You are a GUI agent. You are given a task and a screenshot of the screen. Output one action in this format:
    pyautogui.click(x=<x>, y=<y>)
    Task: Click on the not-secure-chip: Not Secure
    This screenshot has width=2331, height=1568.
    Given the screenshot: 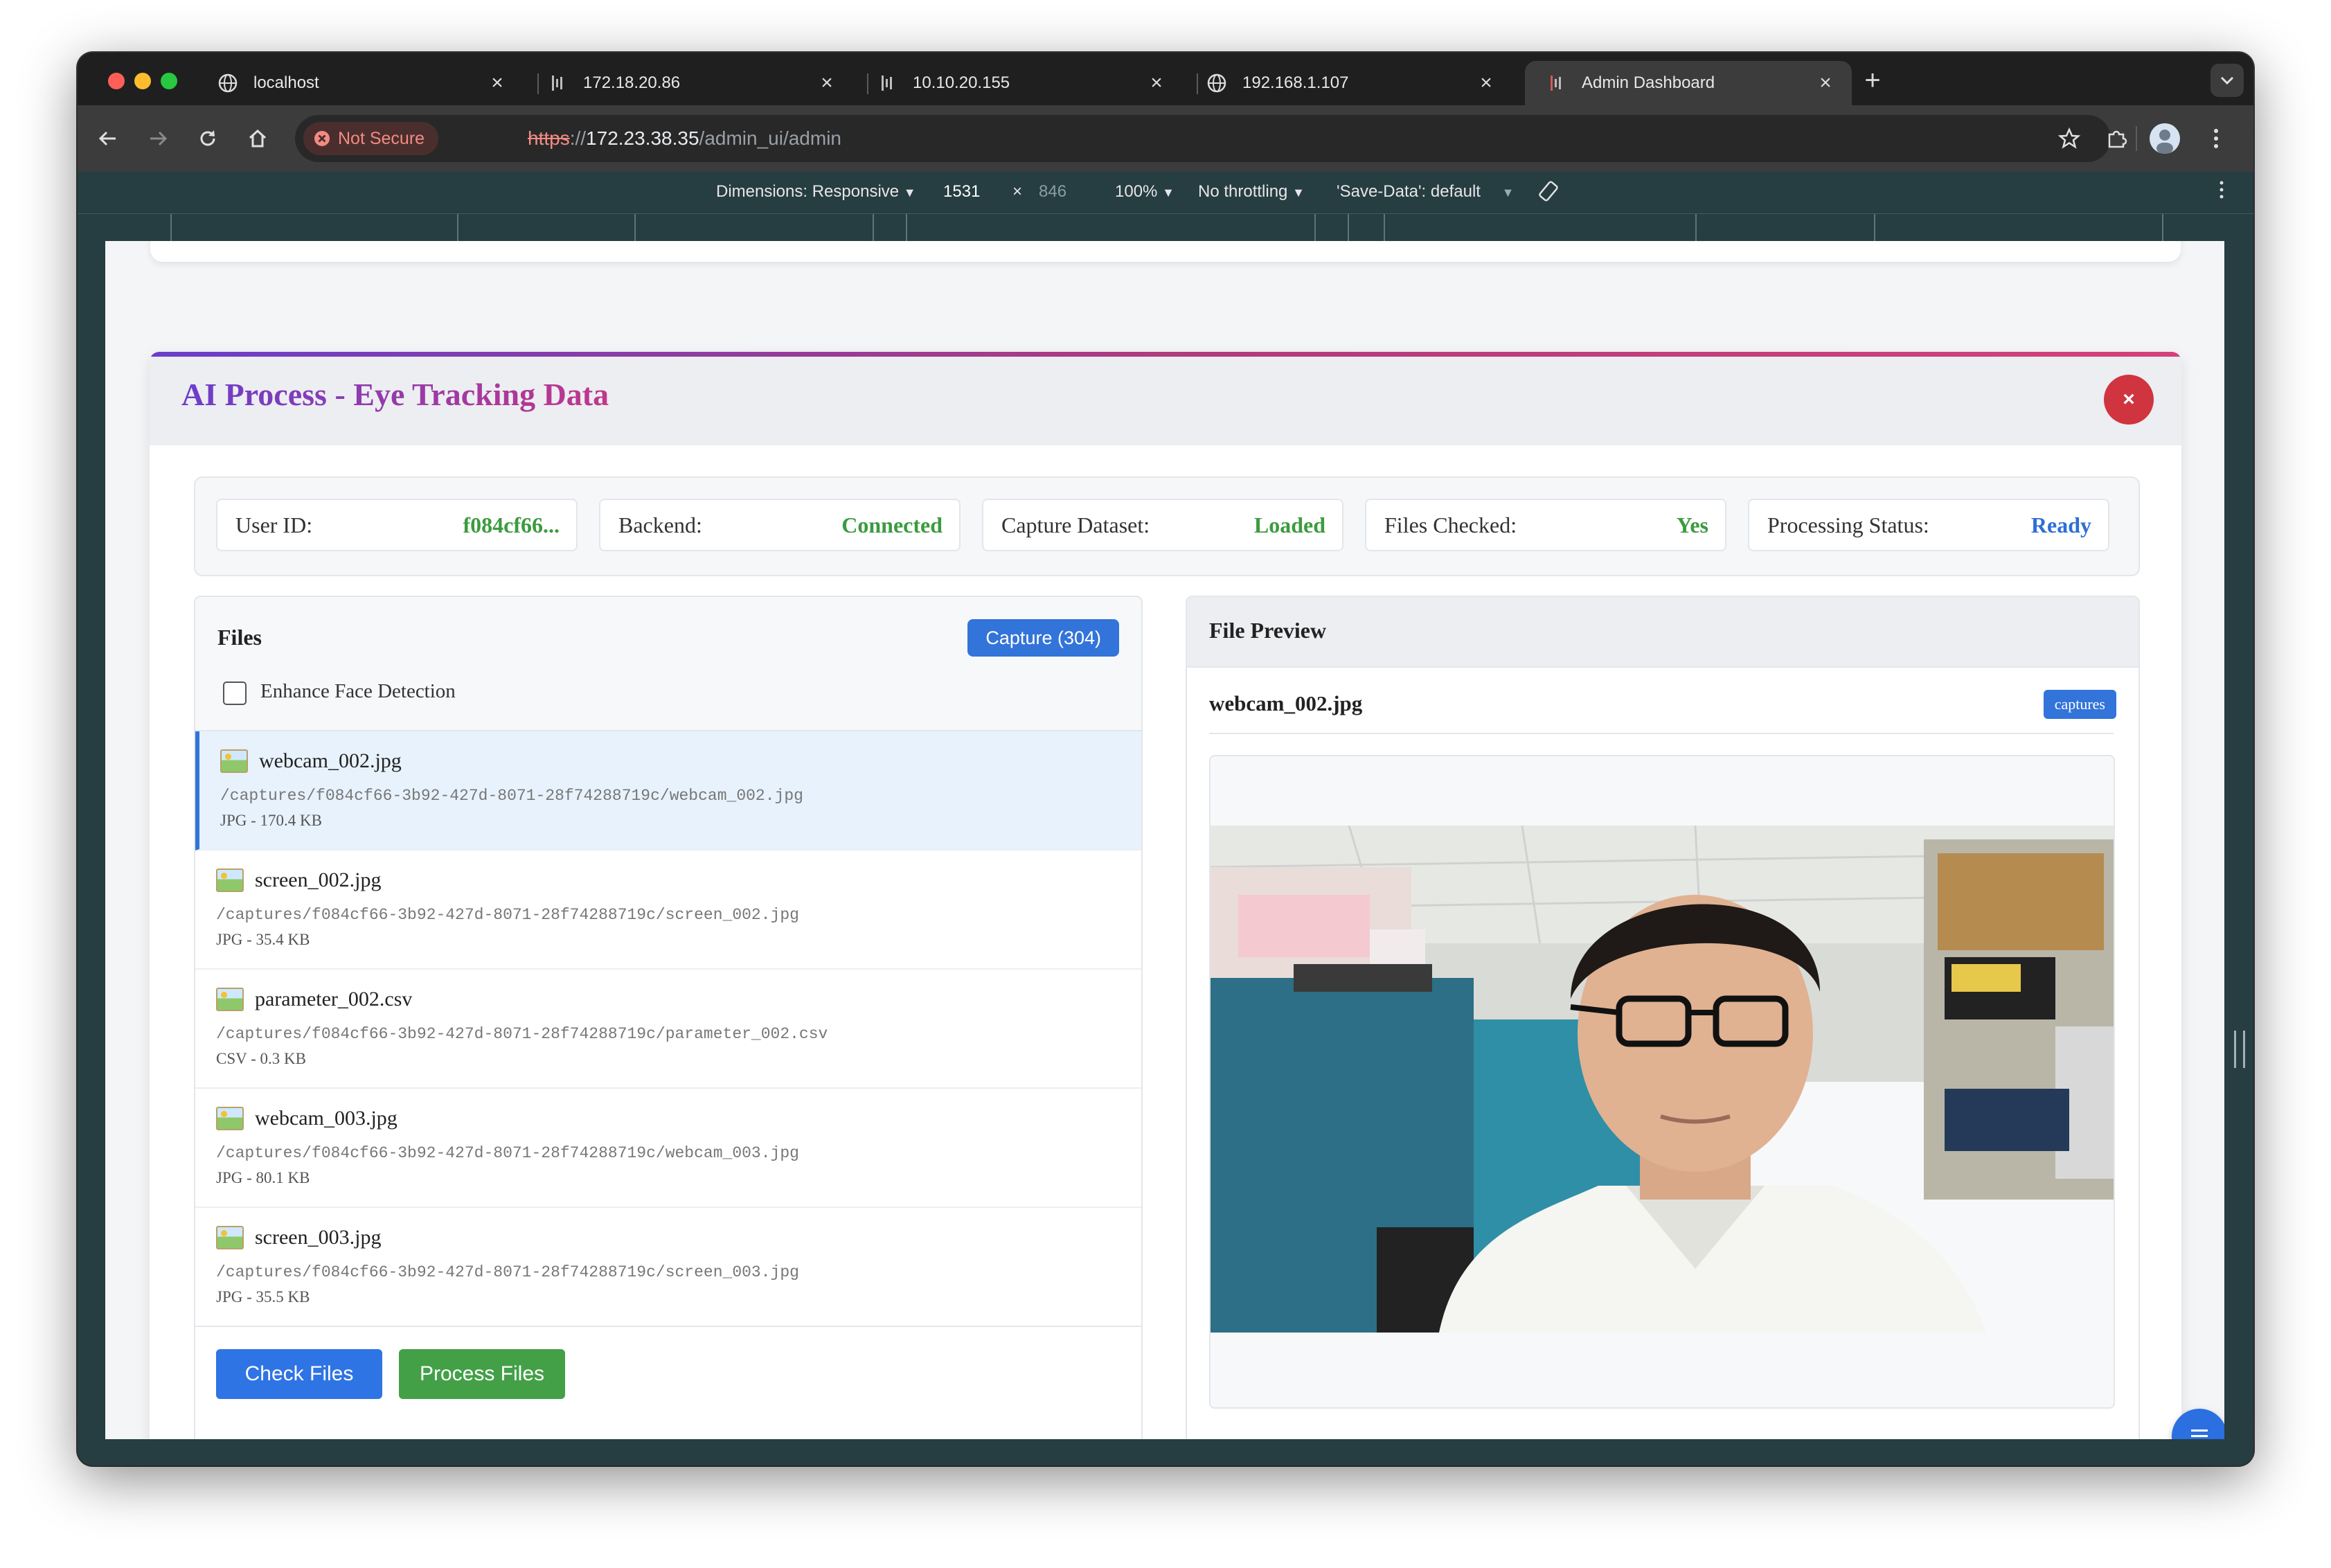 What is the action you would take?
    pyautogui.click(x=371, y=138)
    